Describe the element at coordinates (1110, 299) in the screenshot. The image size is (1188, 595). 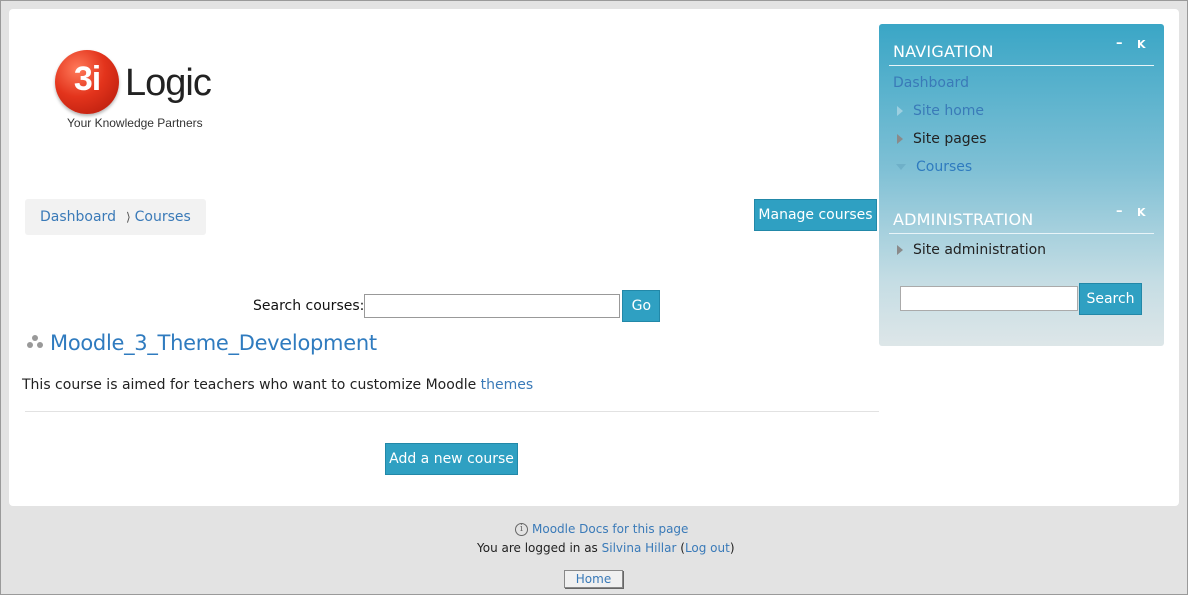
I see `admin-search-button: Search` at that location.